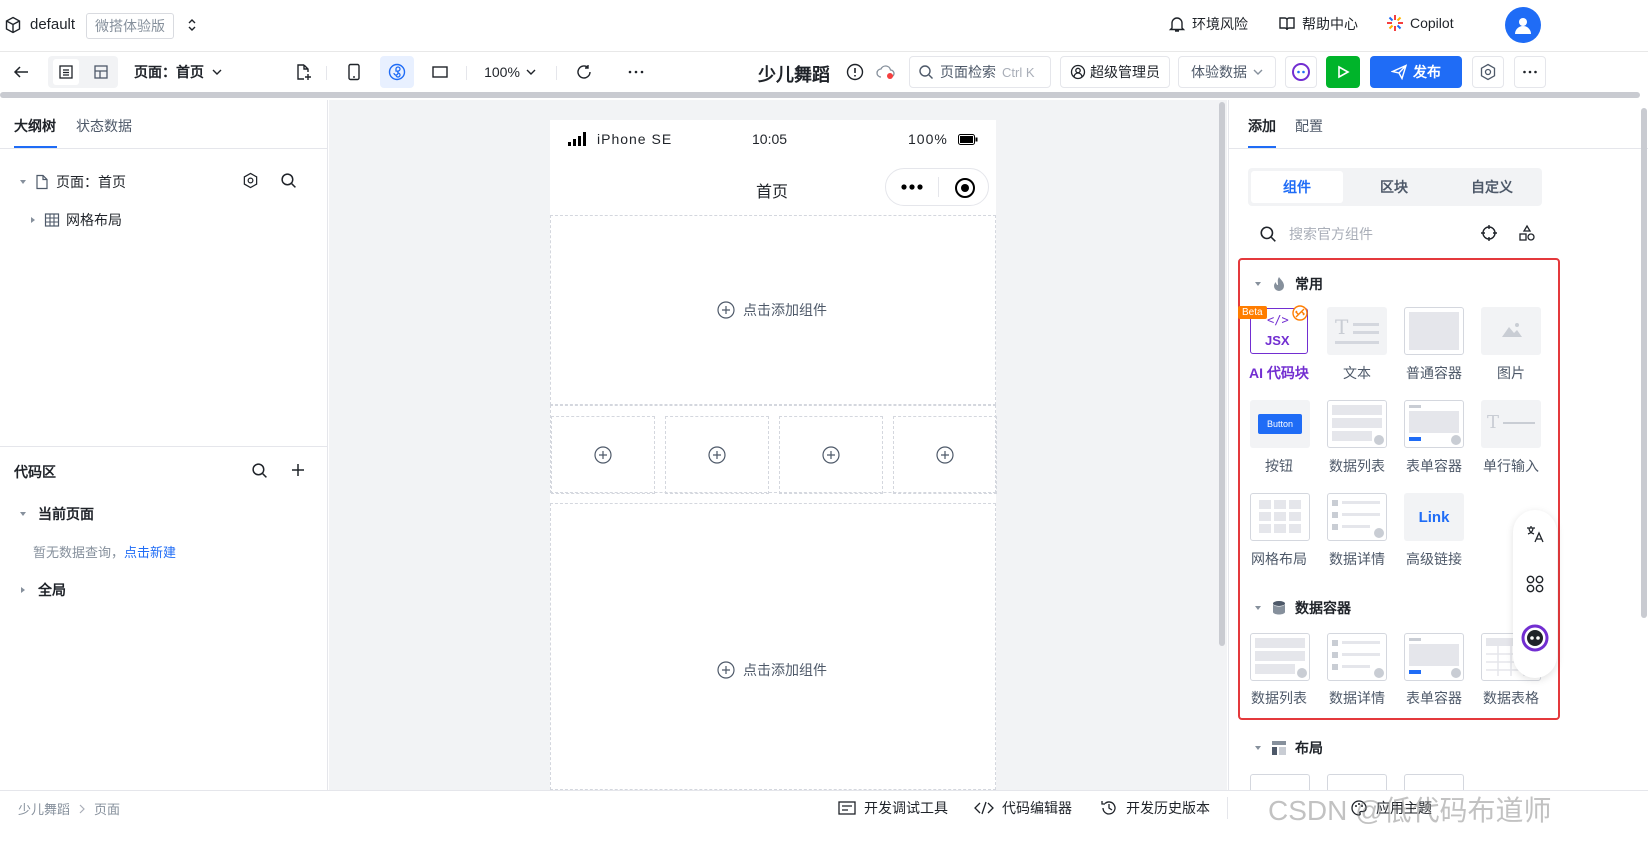 This screenshot has width=1648, height=864. What do you see at coordinates (1530, 72) in the screenshot?
I see `more-menu-icon` at bounding box center [1530, 72].